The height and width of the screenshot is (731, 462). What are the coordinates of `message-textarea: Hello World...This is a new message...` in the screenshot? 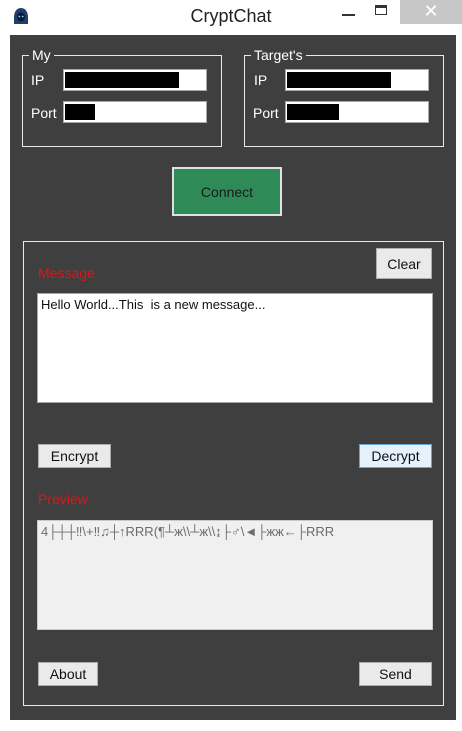 It's located at (235, 348).